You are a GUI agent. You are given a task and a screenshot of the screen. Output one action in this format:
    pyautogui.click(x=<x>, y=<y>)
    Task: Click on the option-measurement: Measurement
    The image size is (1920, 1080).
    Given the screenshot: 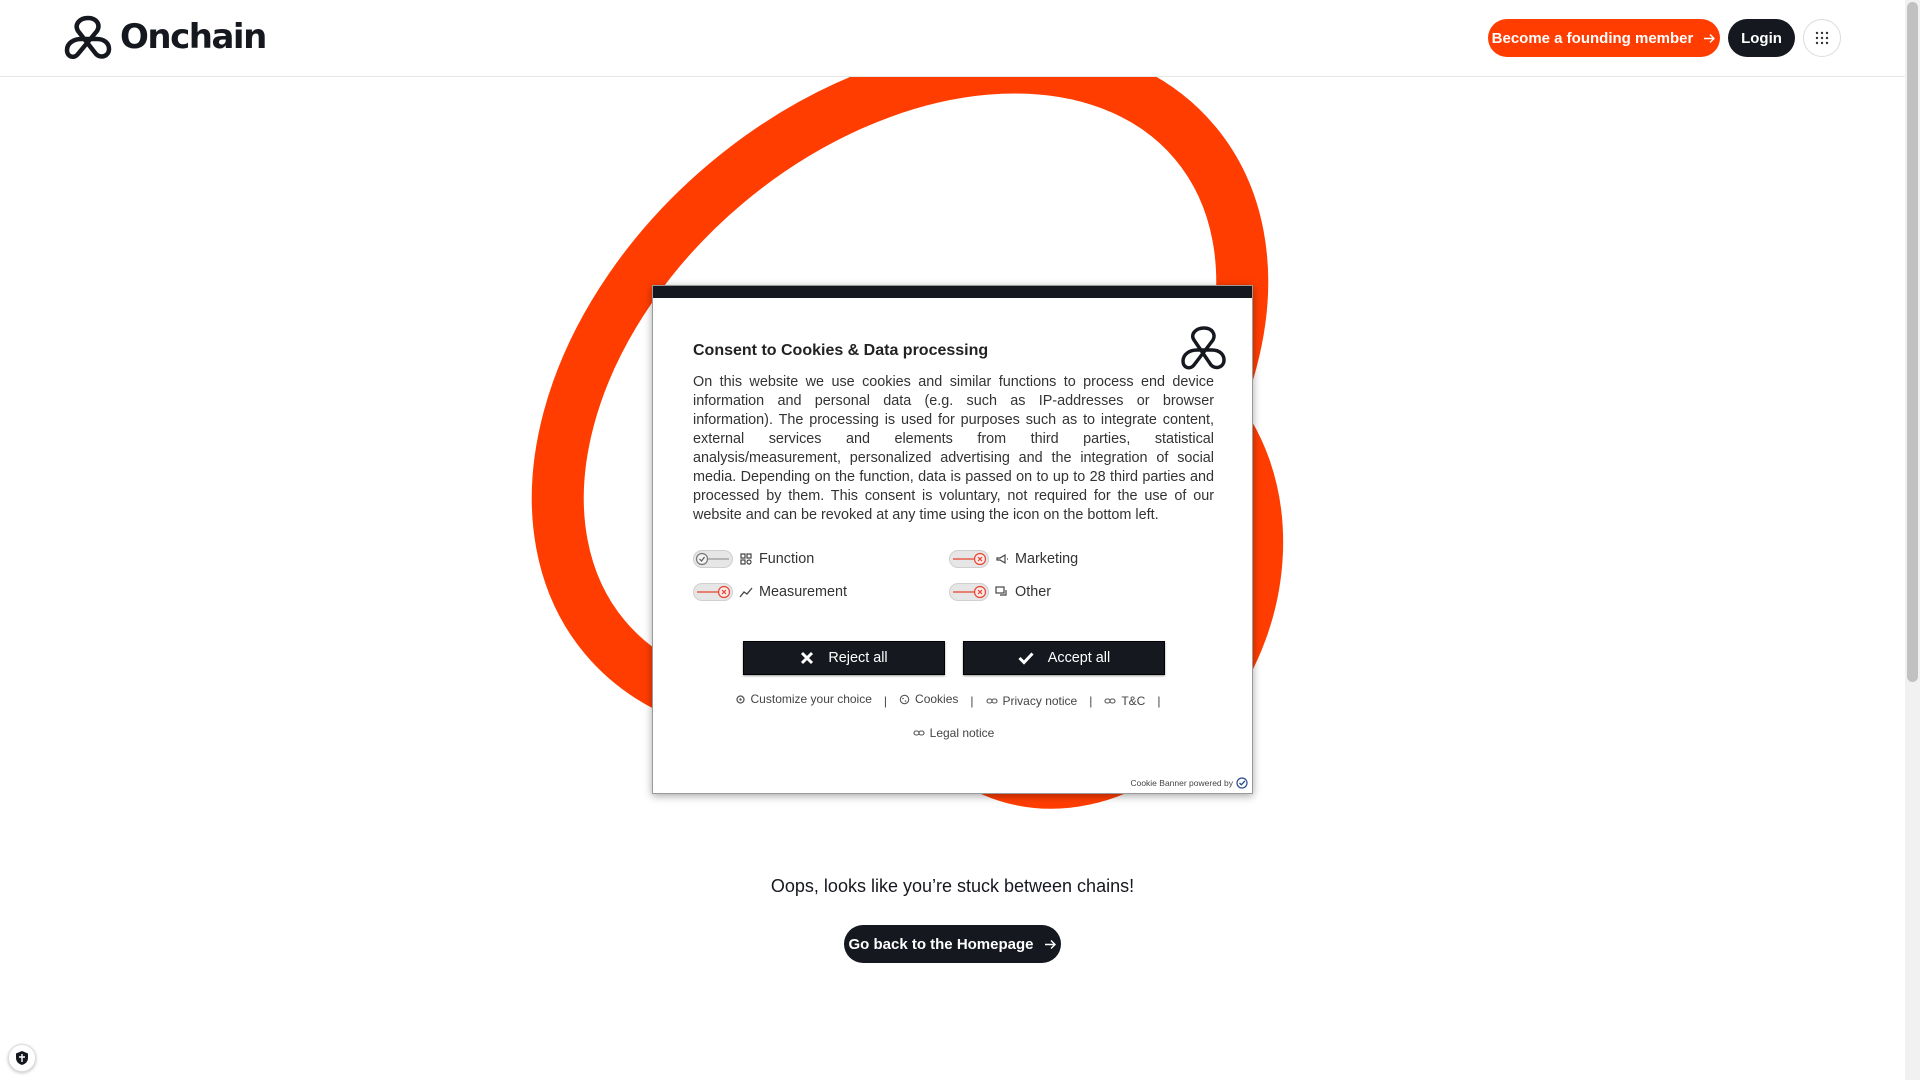 What is the action you would take?
    pyautogui.click(x=770, y=592)
    